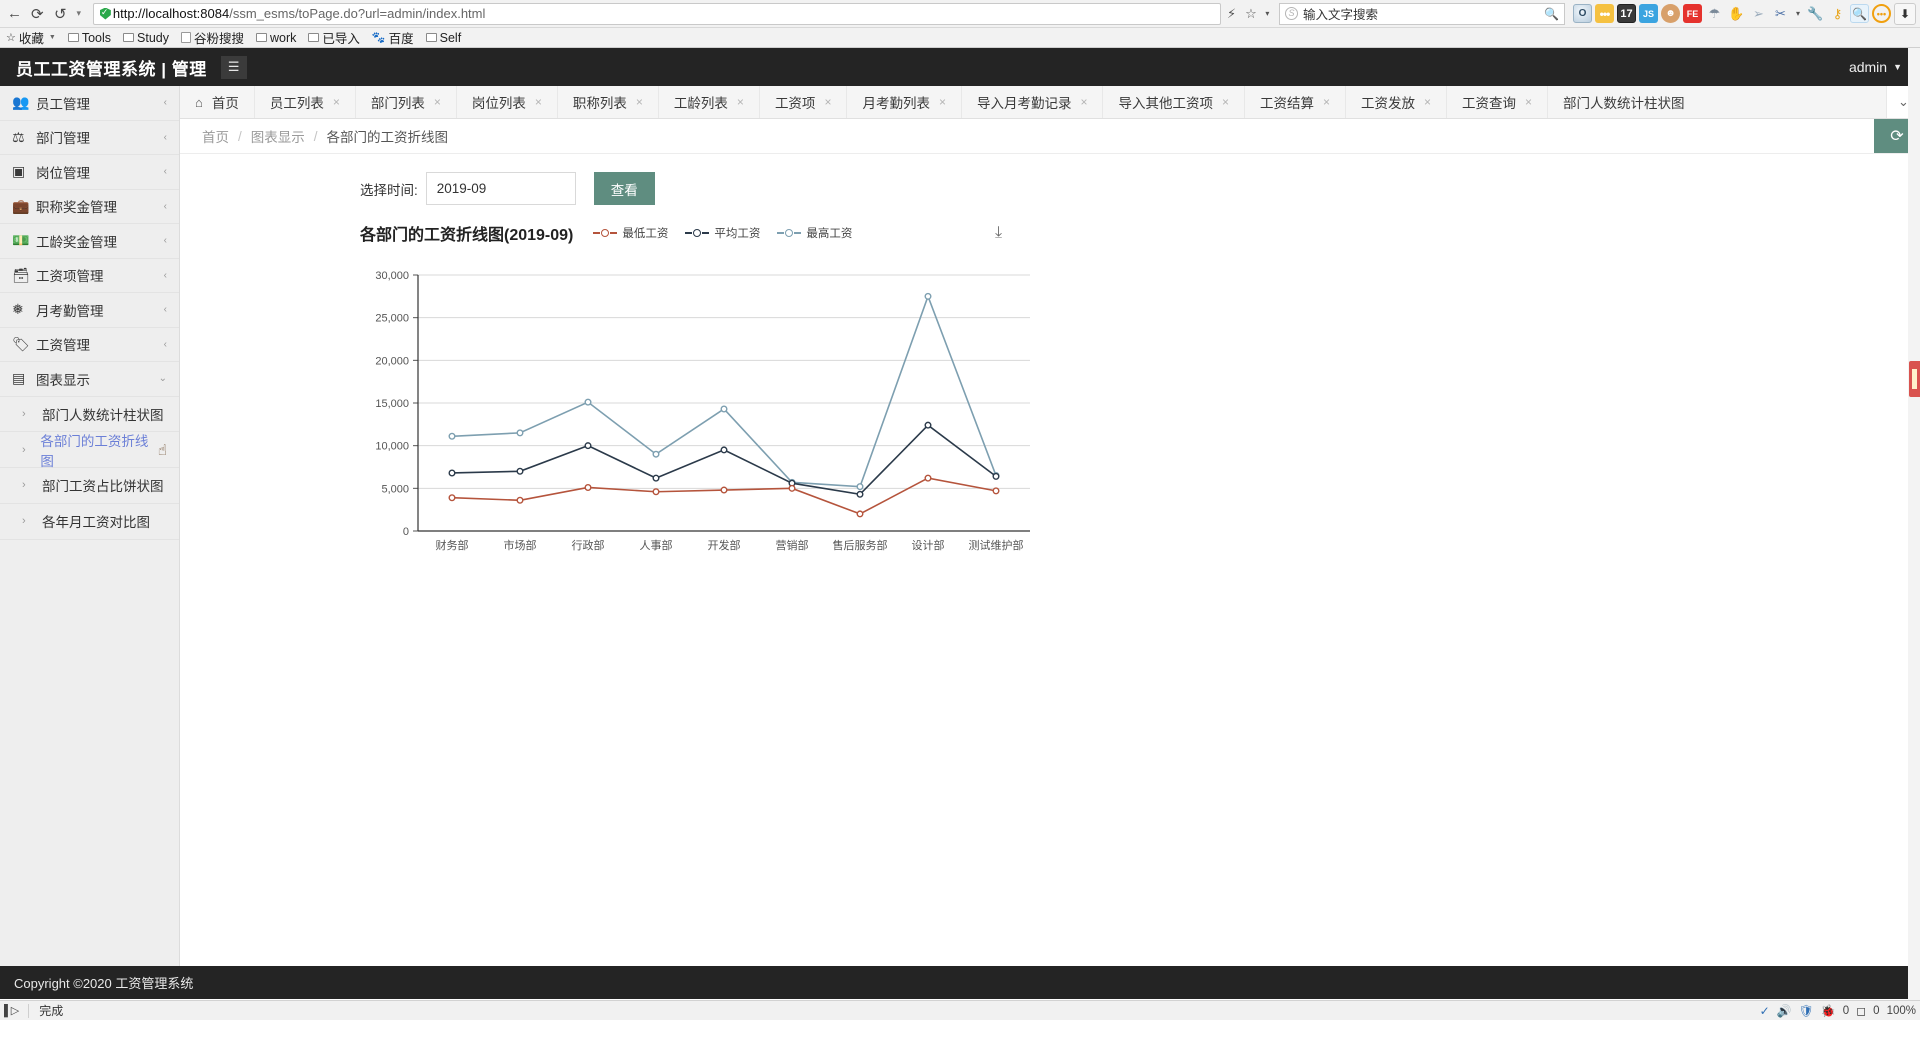  I want to click on bookmark-label: Tools, so click(96, 37).